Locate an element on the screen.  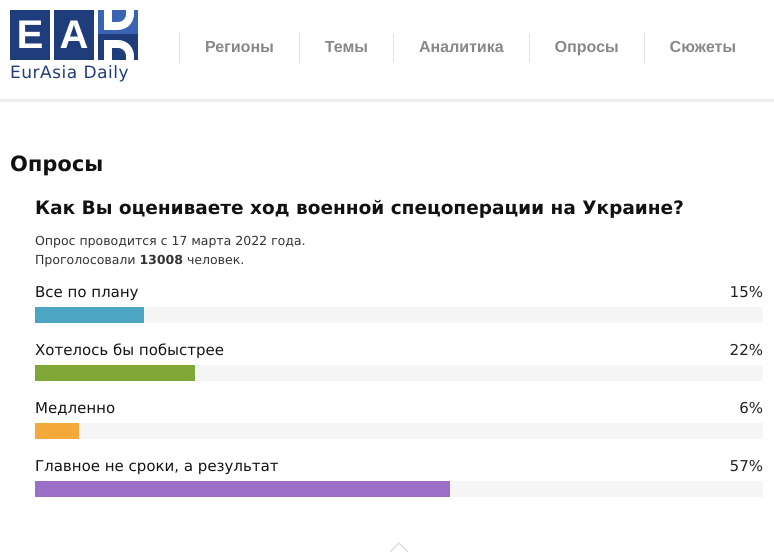
poll-info: Опрос проводится с 17 марта 2022 года. is located at coordinates (171, 241).